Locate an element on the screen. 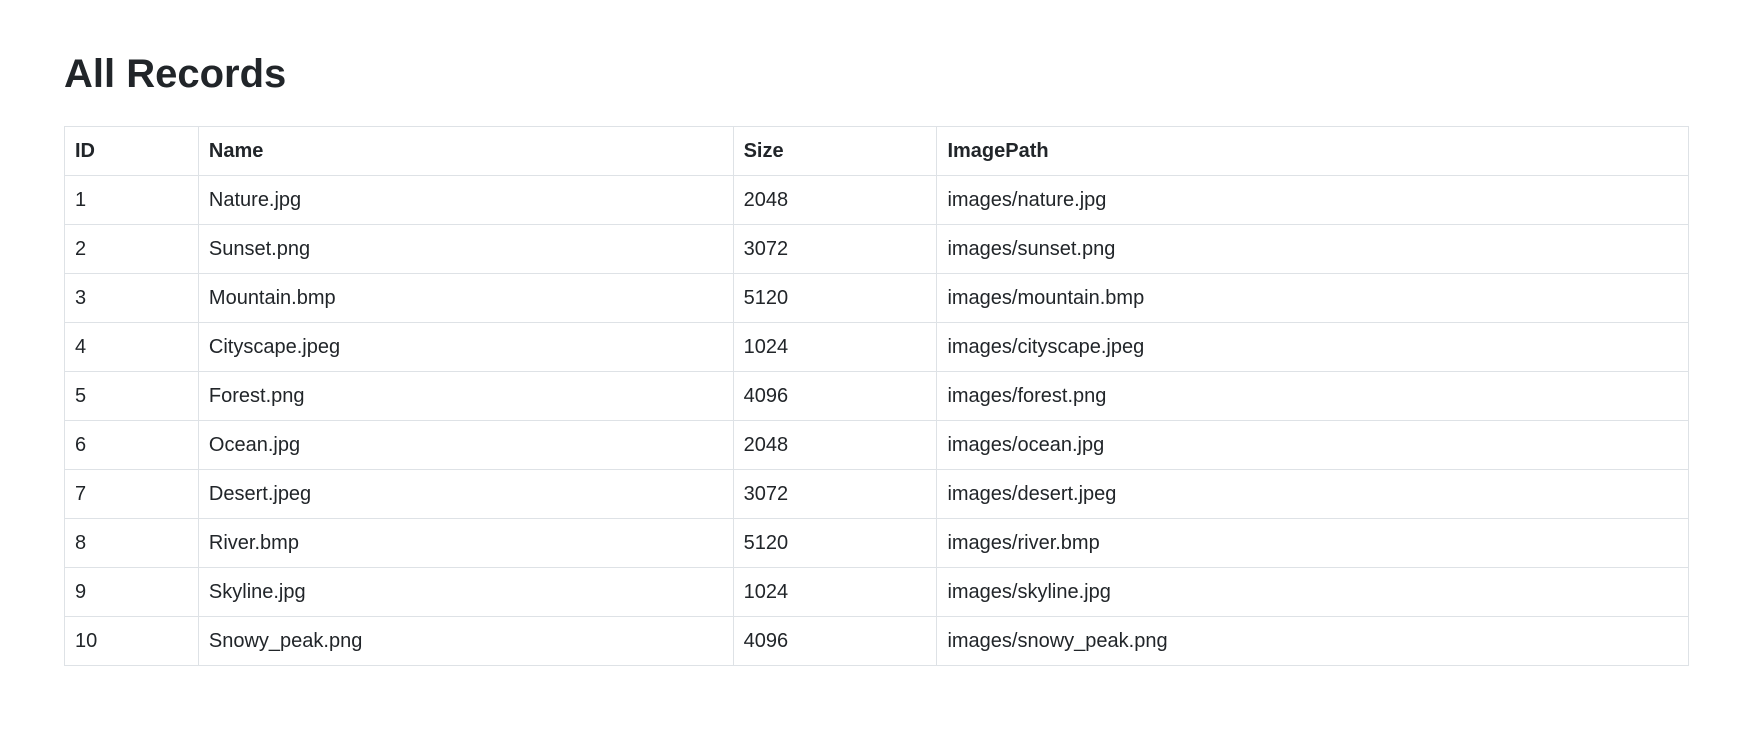 The height and width of the screenshot is (752, 1738). table-row: 8 River.bmp 5120 images/river.bmp is located at coordinates (876, 543).